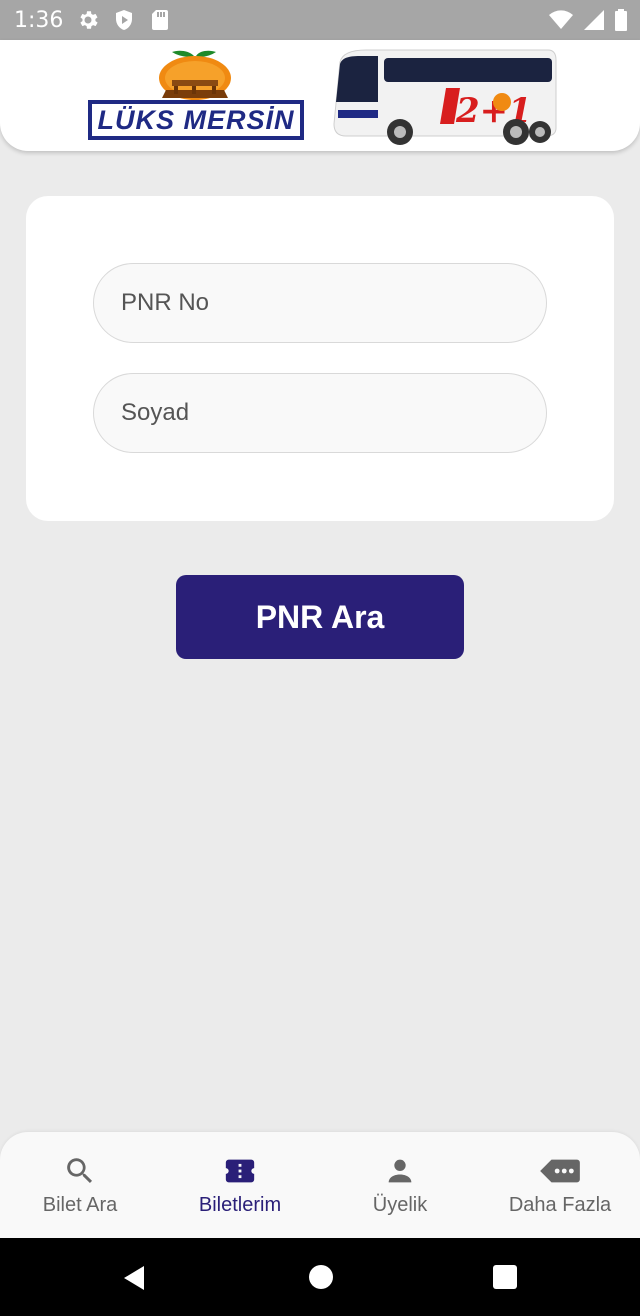  I want to click on status-time: 1:36, so click(39, 20).